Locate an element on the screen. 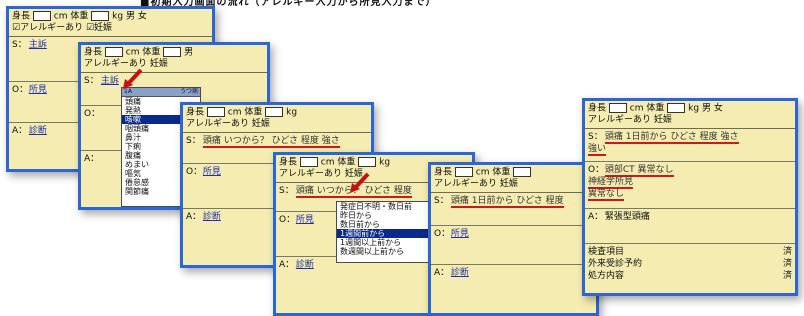 This screenshot has height=316, width=804. s-row: S： 頭痛 1日前から ひどさ 程度 is located at coordinates (513, 209).